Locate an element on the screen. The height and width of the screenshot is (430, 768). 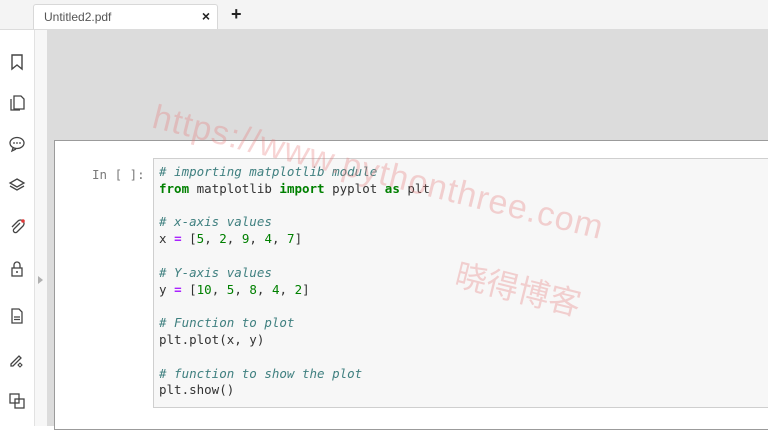
close-icon: × is located at coordinates (206, 16).